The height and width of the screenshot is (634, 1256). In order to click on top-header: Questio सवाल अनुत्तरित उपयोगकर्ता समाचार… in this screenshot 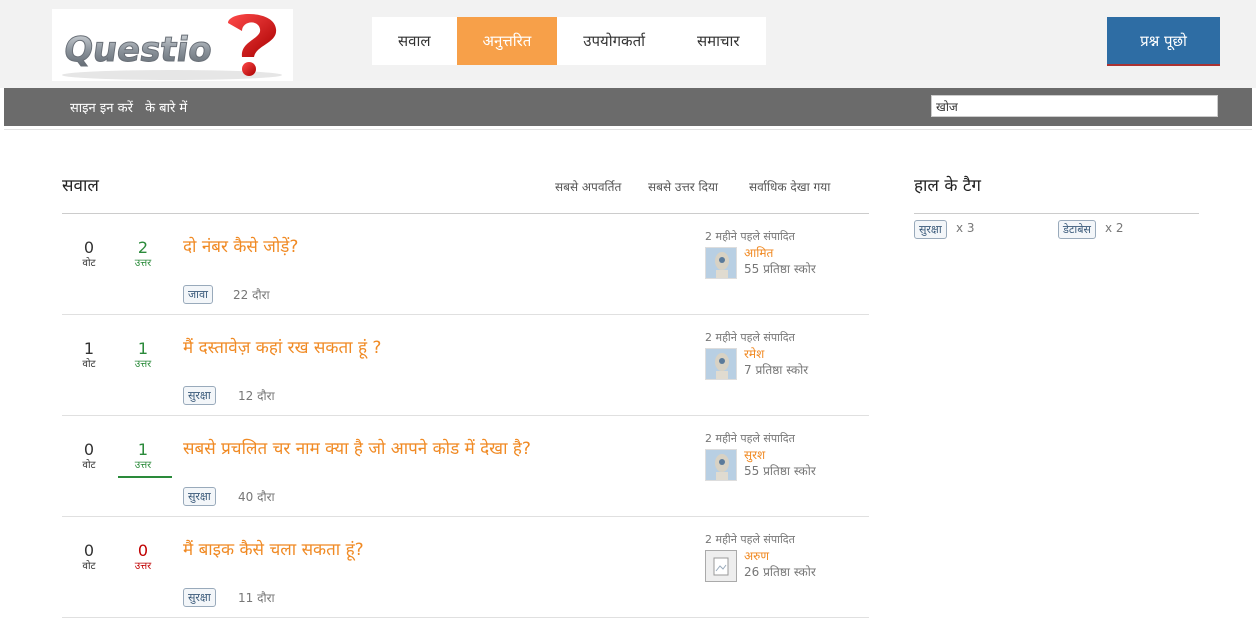, I will do `click(628, 44)`.